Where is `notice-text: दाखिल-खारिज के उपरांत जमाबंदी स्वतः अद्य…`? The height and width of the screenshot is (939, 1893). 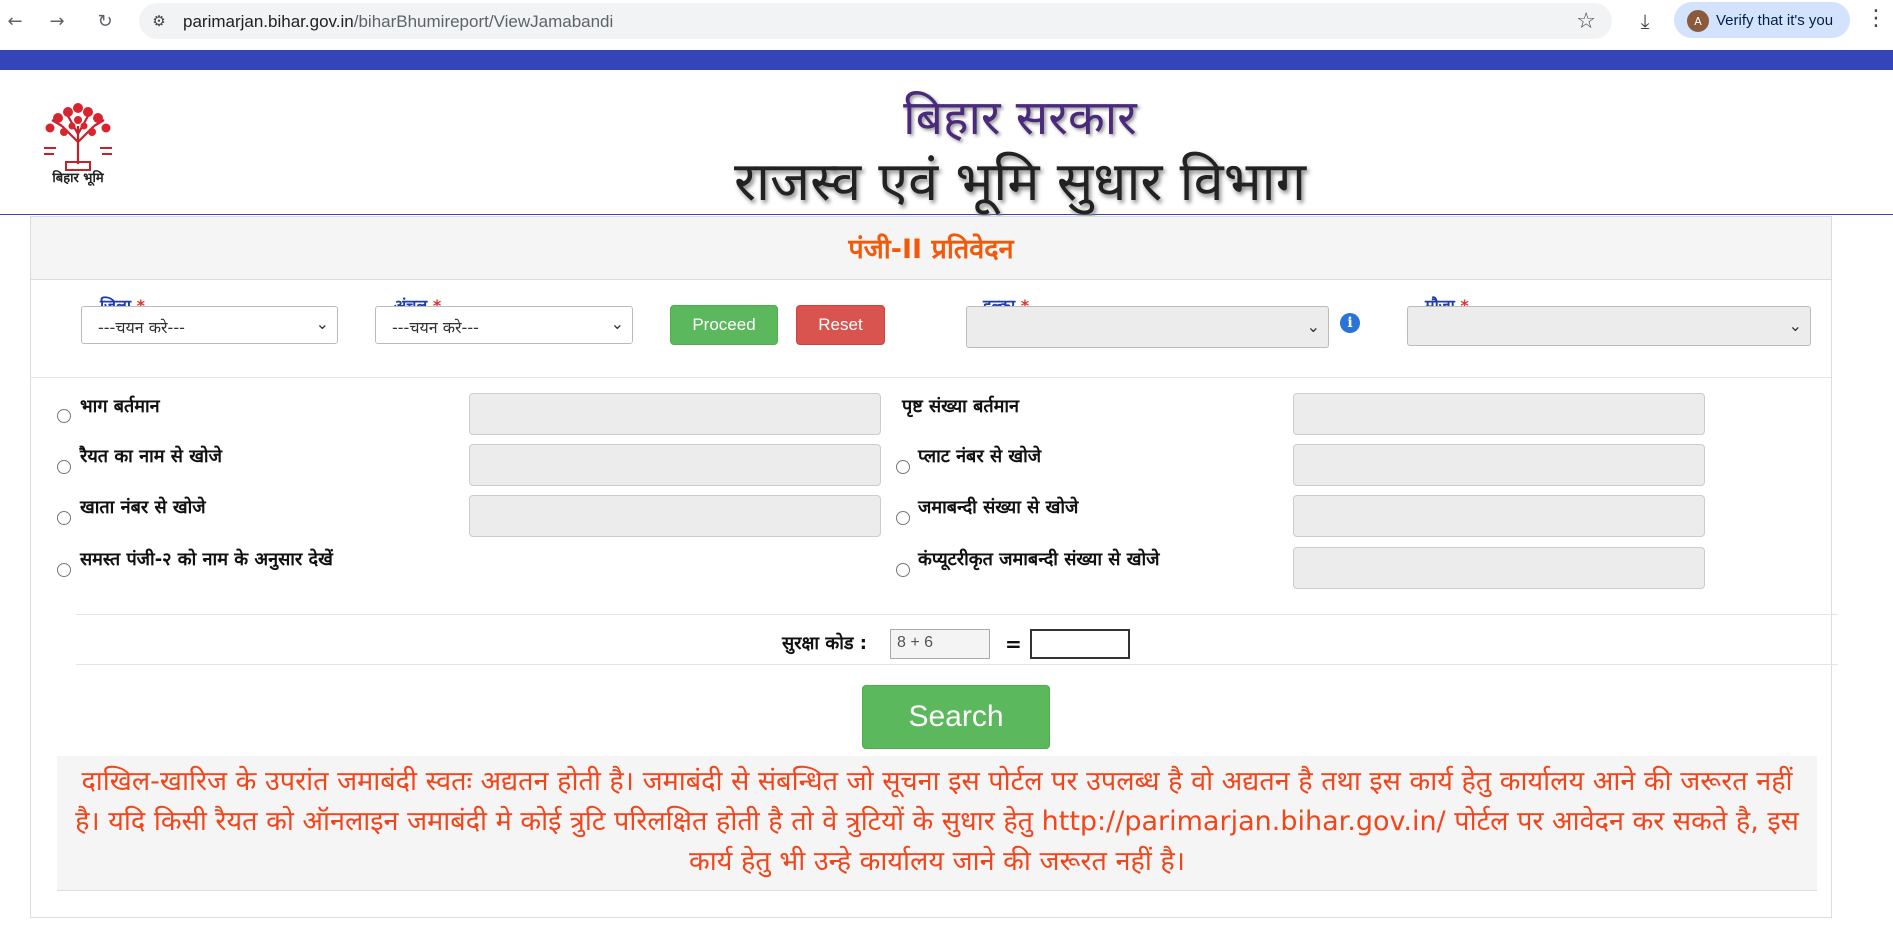
notice-text: दाखिल-खारिज के उपरांत जमाबंदी स्वतः अद्य… is located at coordinates (937, 821).